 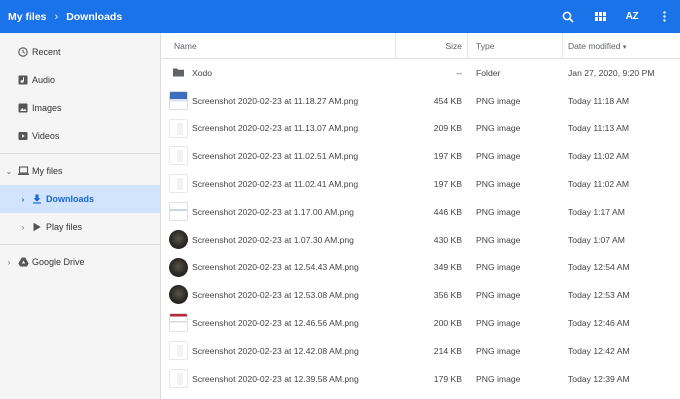 I want to click on more-vert-icon, so click(x=664, y=16).